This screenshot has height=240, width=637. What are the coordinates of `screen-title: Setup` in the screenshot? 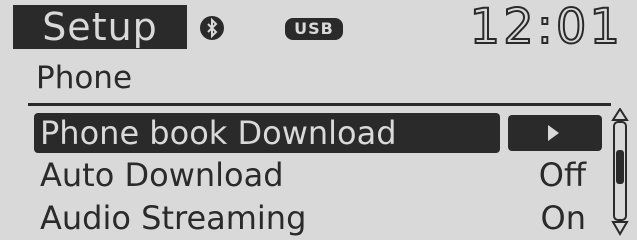 It's located at (100, 27).